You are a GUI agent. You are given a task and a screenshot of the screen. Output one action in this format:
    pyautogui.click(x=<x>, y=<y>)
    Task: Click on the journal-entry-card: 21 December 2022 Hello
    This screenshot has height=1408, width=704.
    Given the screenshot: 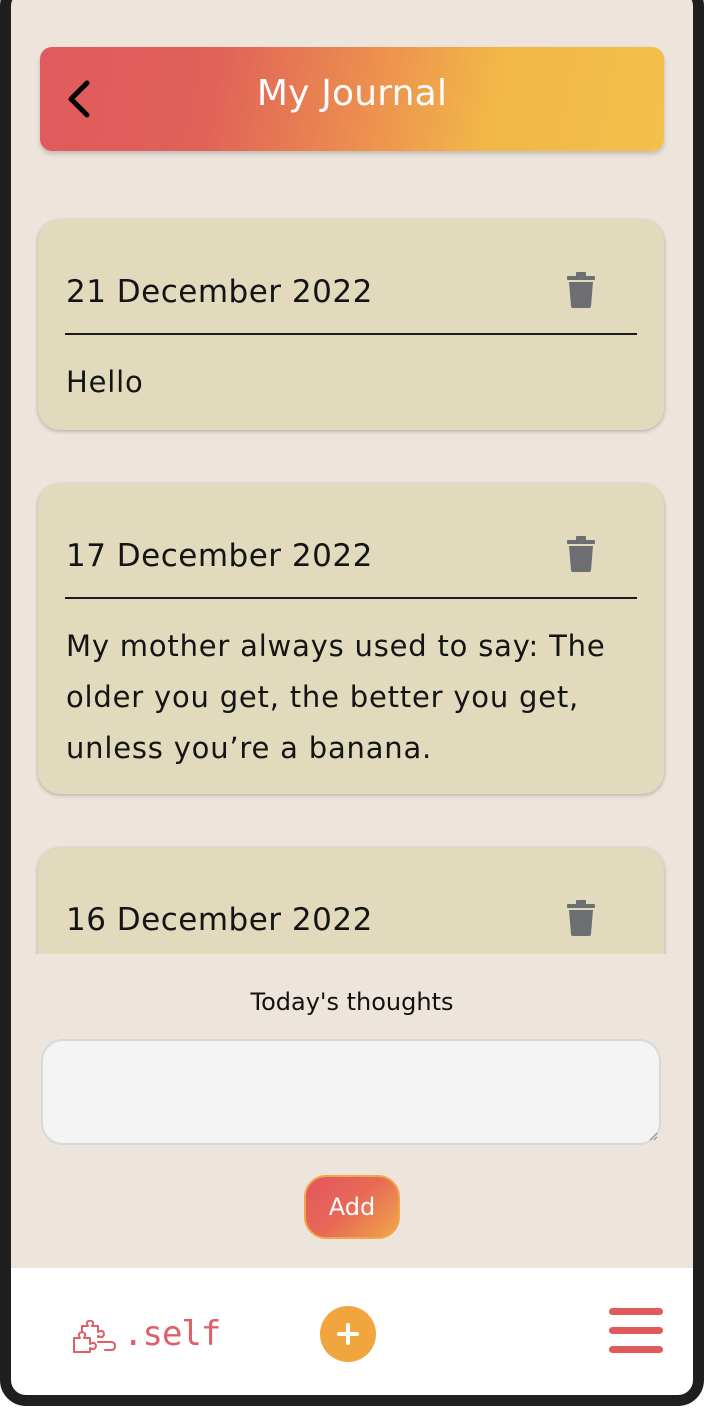 What is the action you would take?
    pyautogui.click(x=351, y=325)
    